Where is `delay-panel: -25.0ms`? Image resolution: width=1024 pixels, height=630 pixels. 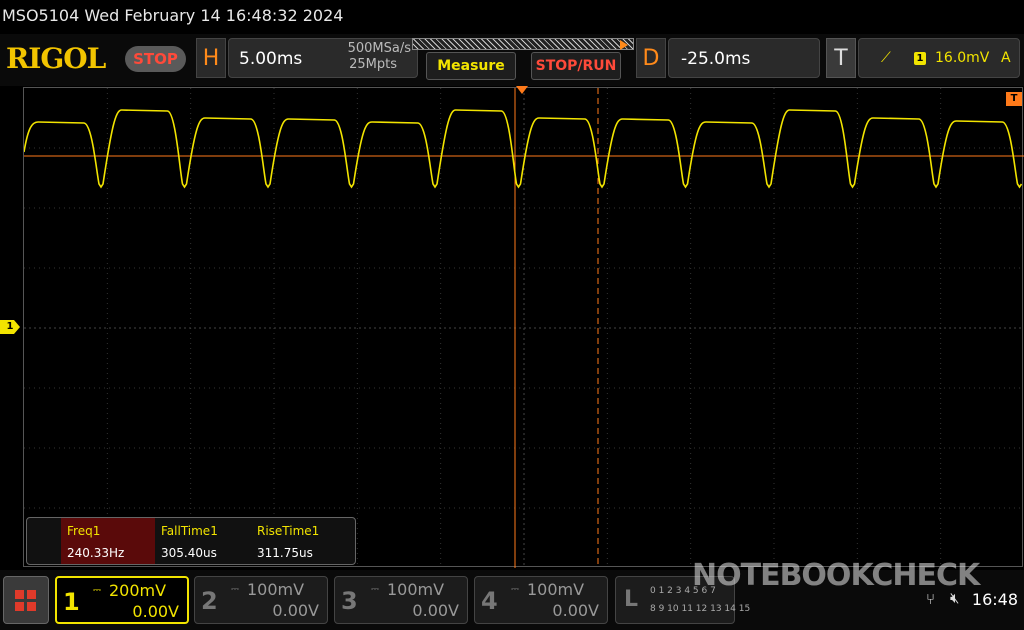
delay-panel: -25.0ms is located at coordinates (744, 58).